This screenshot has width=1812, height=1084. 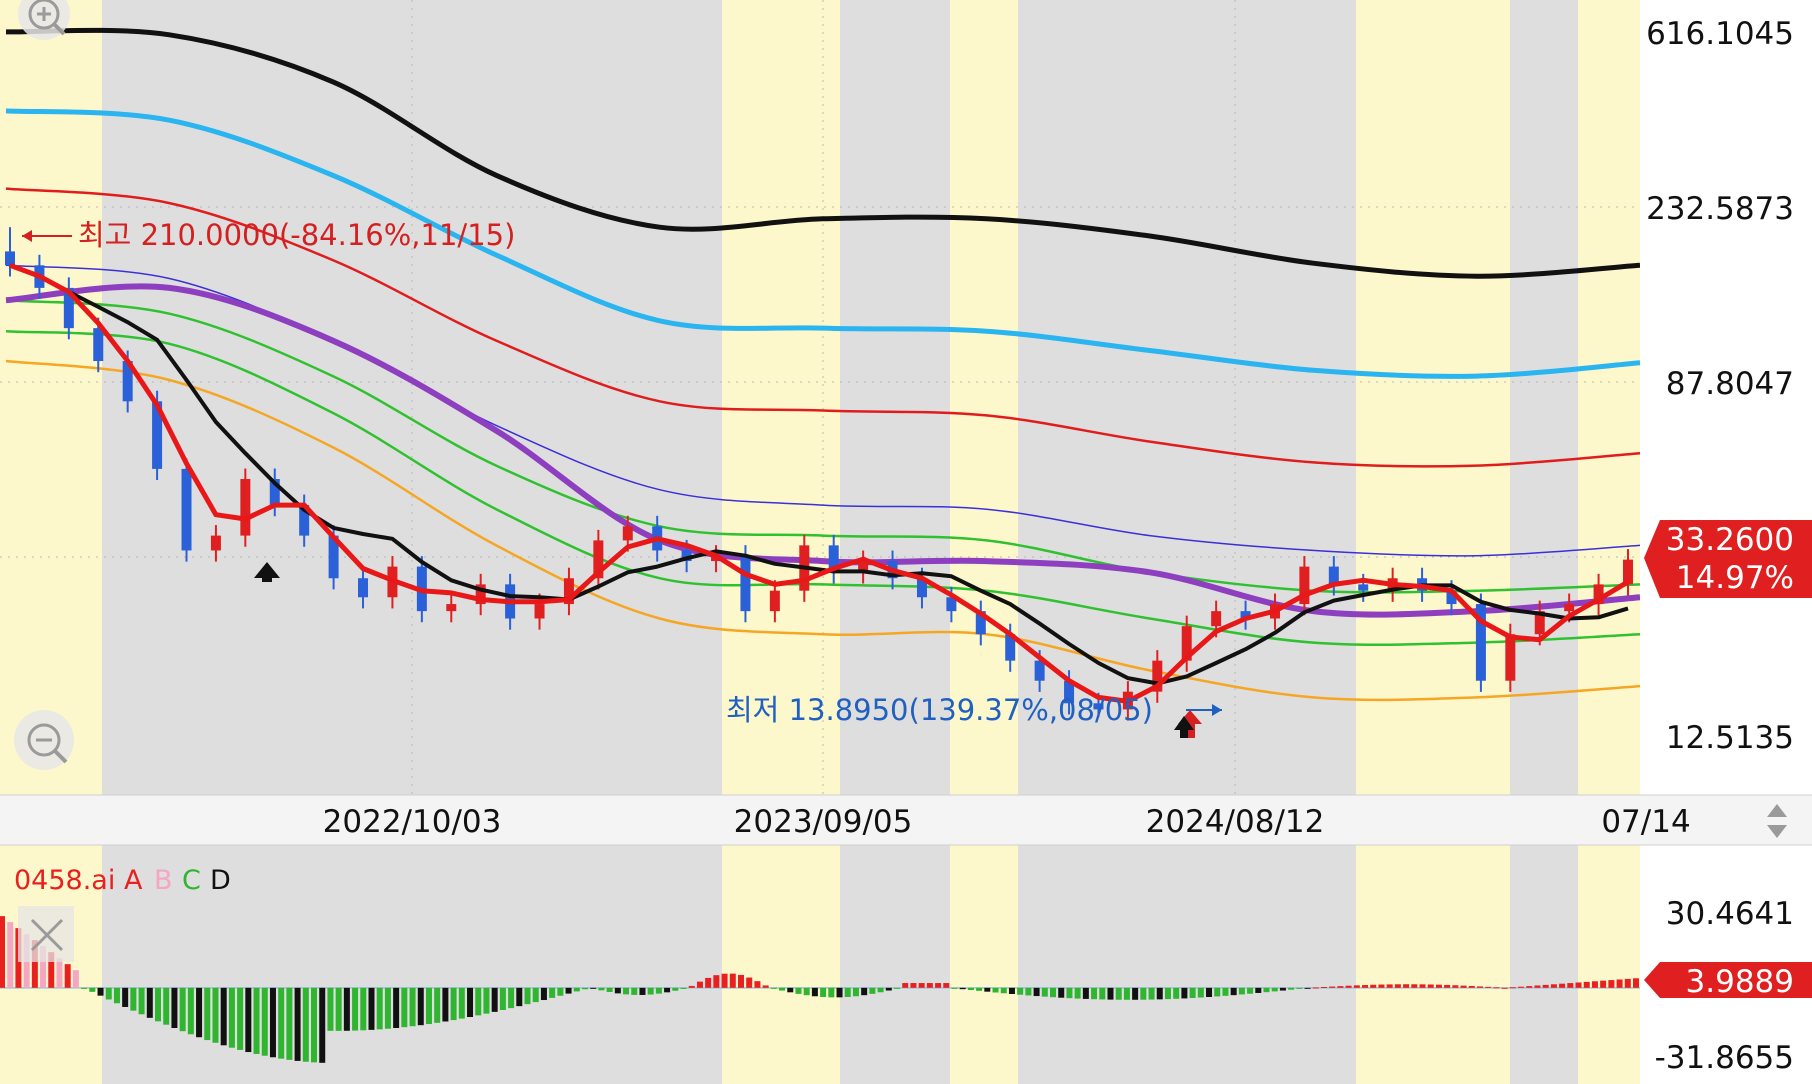 I want to click on current-price-box: 33.2600 14.97%, so click(x=1728, y=559).